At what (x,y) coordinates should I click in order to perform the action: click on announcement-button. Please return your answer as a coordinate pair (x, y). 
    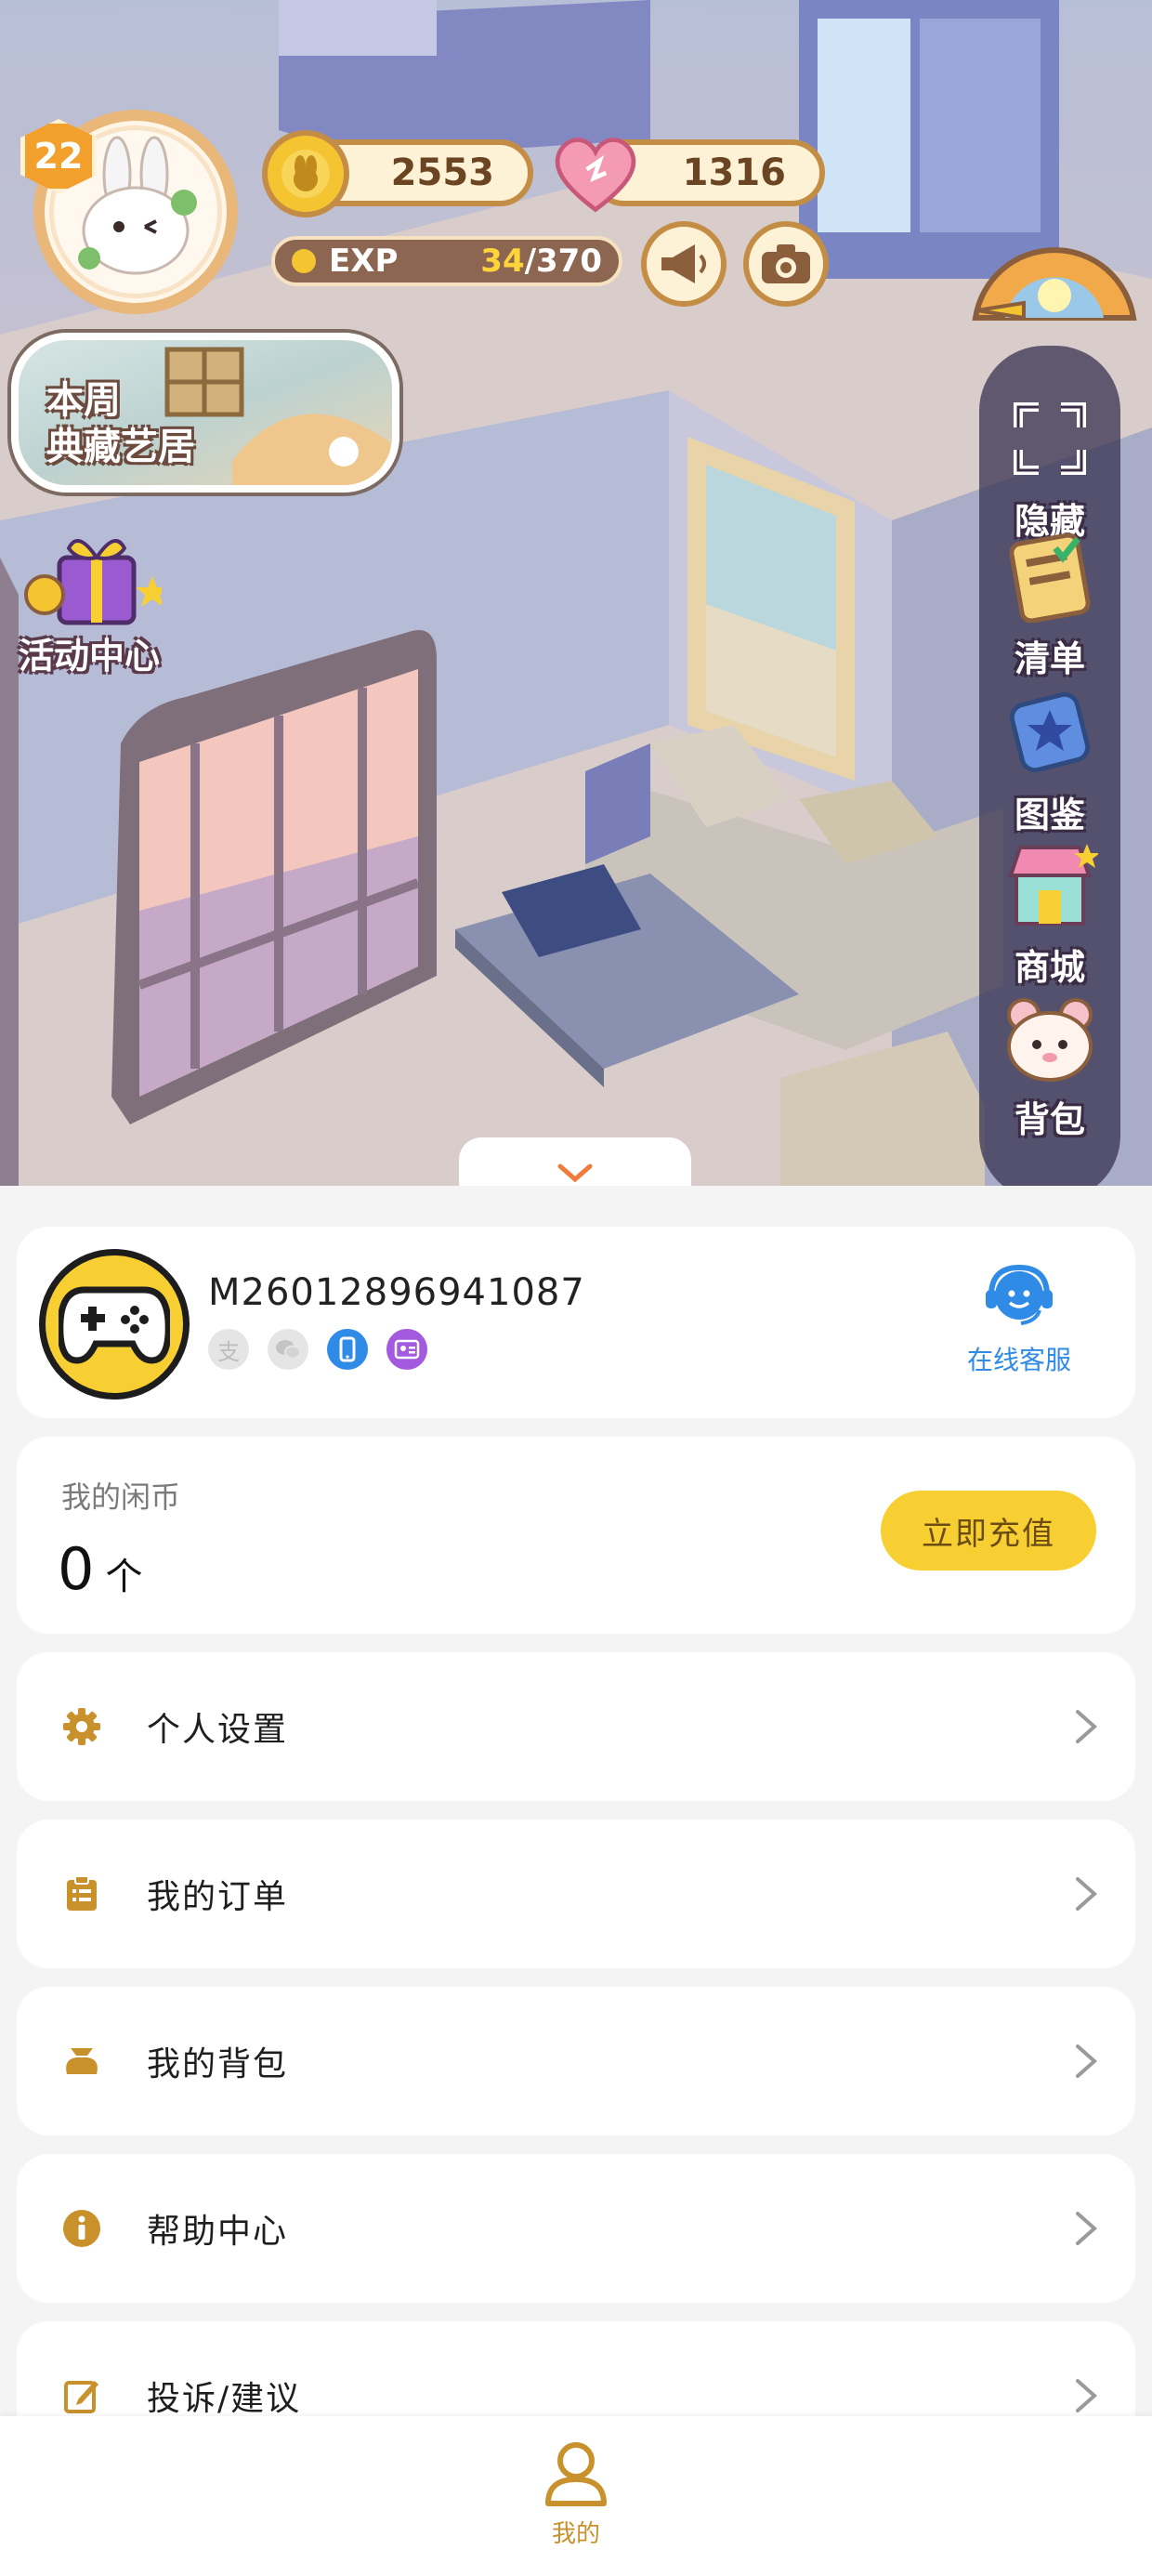
    Looking at the image, I should click on (684, 264).